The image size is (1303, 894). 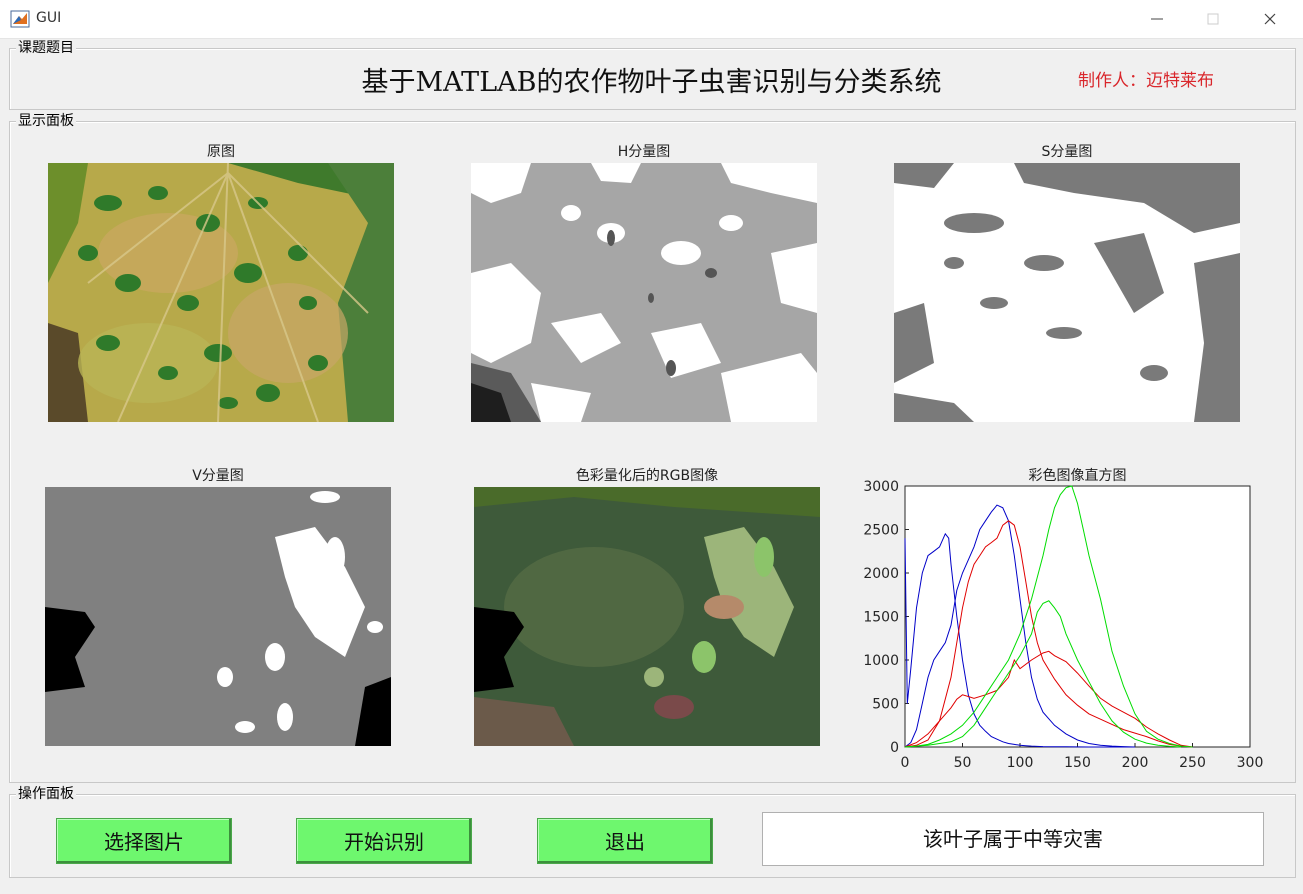 I want to click on y-tick-label: 3000, so click(x=881, y=487).